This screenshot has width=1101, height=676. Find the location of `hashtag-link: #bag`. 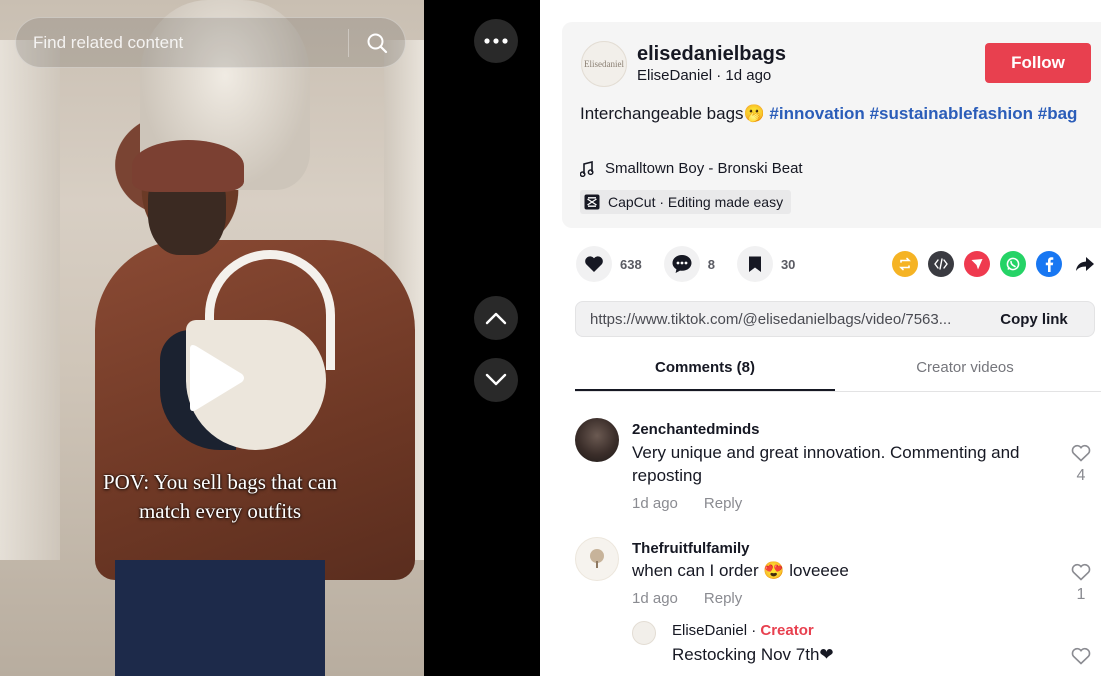

hashtag-link: #bag is located at coordinates (1058, 113).